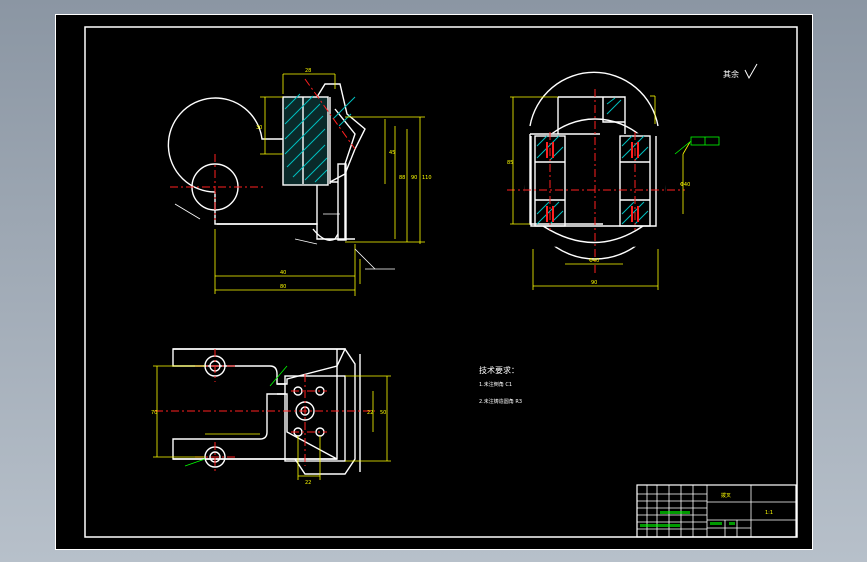 Image resolution: width=867 pixels, height=562 pixels. Describe the element at coordinates (284, 236) in the screenshot. I see `front-leaders` at that location.